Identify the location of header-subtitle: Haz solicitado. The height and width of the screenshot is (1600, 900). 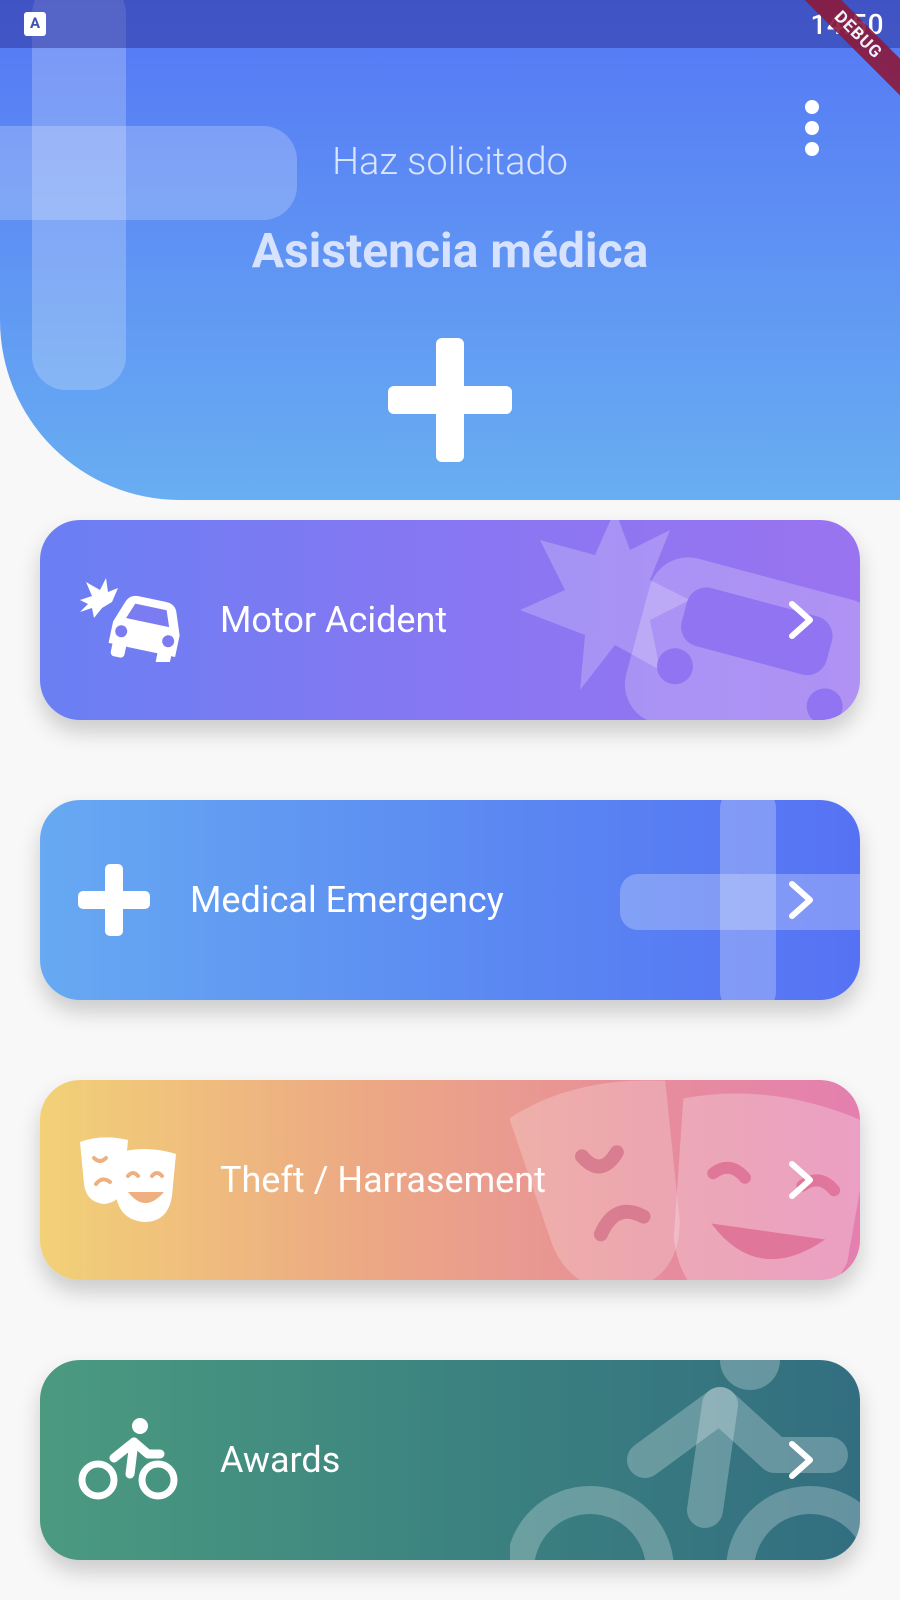
(450, 162).